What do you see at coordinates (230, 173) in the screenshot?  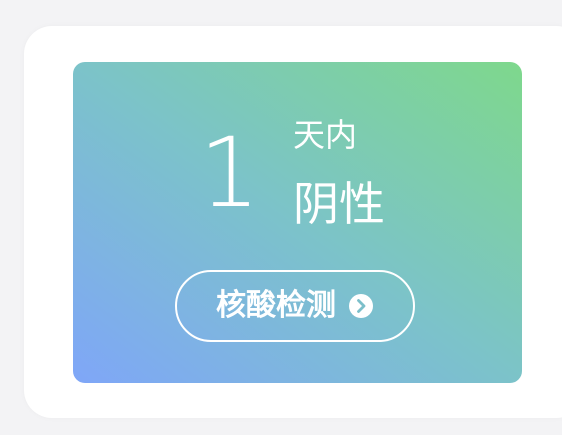 I see `days-number: 1` at bounding box center [230, 173].